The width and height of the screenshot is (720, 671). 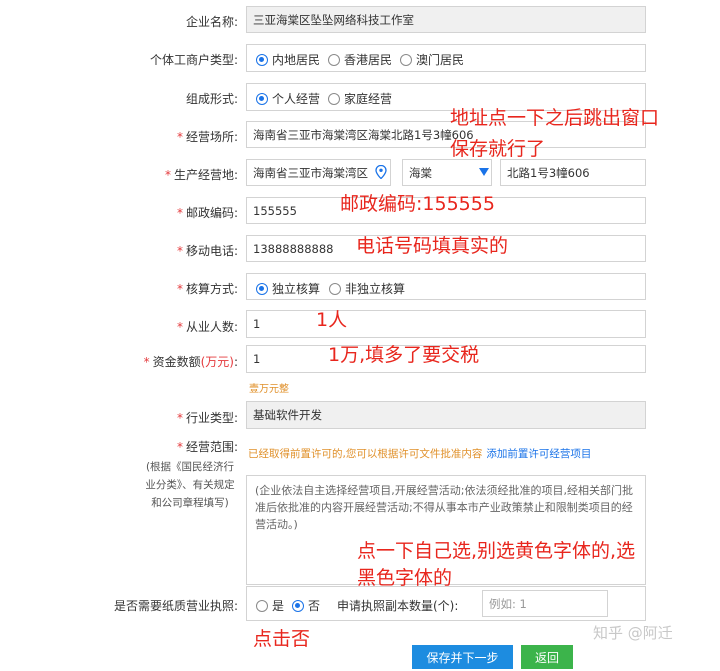 What do you see at coordinates (398, 606) in the screenshot?
I see `copies-label: 申请执照副本数量(个):` at bounding box center [398, 606].